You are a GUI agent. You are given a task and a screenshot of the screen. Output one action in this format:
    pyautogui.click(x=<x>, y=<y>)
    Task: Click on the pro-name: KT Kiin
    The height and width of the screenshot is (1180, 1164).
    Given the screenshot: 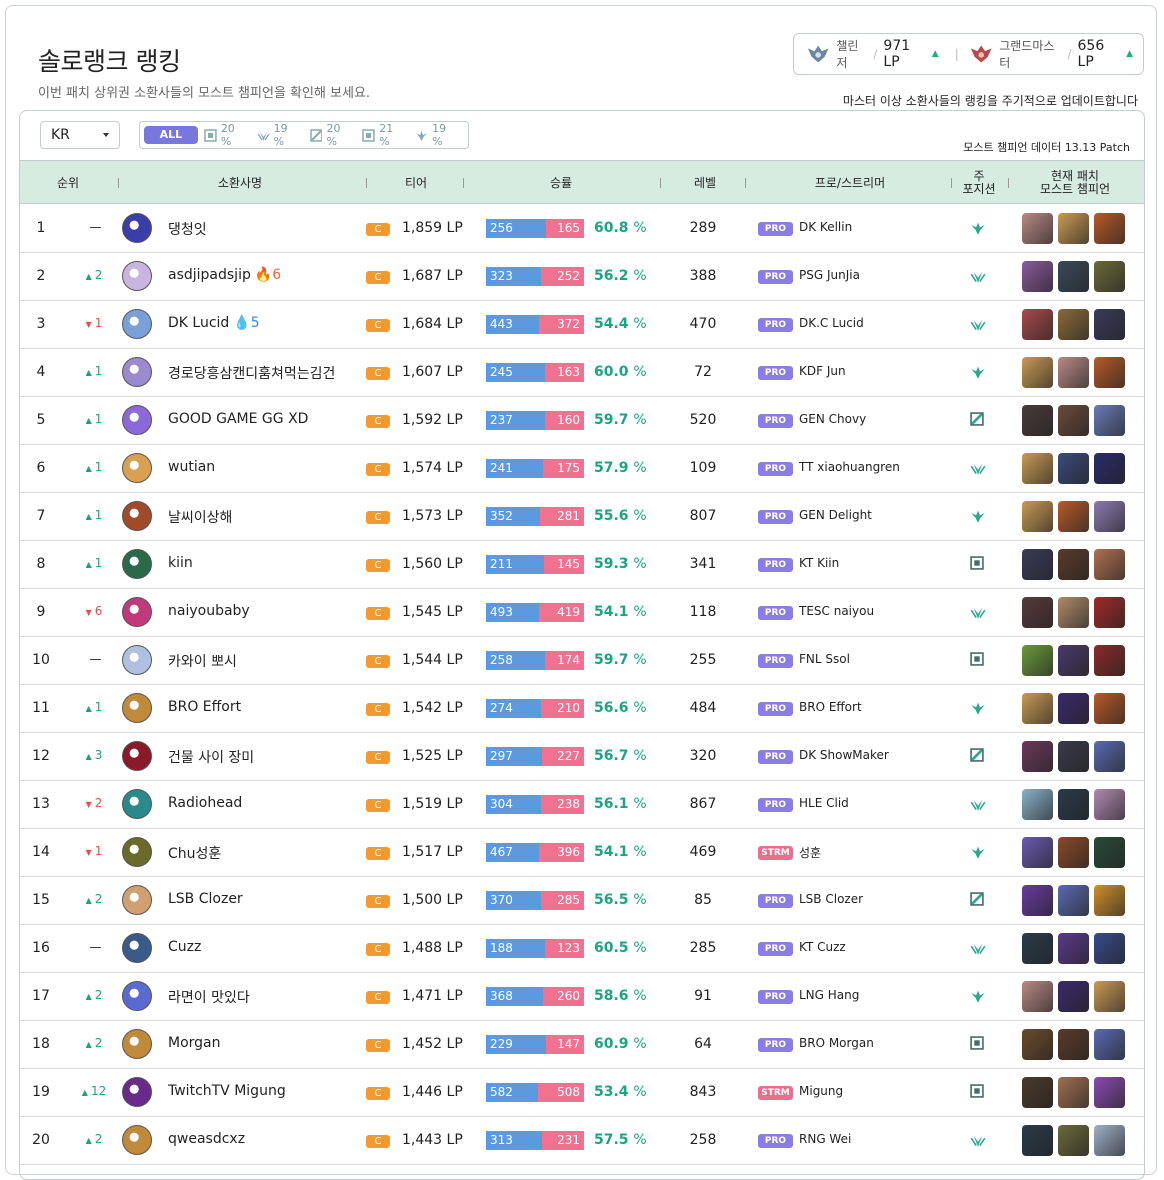 What is the action you would take?
    pyautogui.click(x=819, y=563)
    